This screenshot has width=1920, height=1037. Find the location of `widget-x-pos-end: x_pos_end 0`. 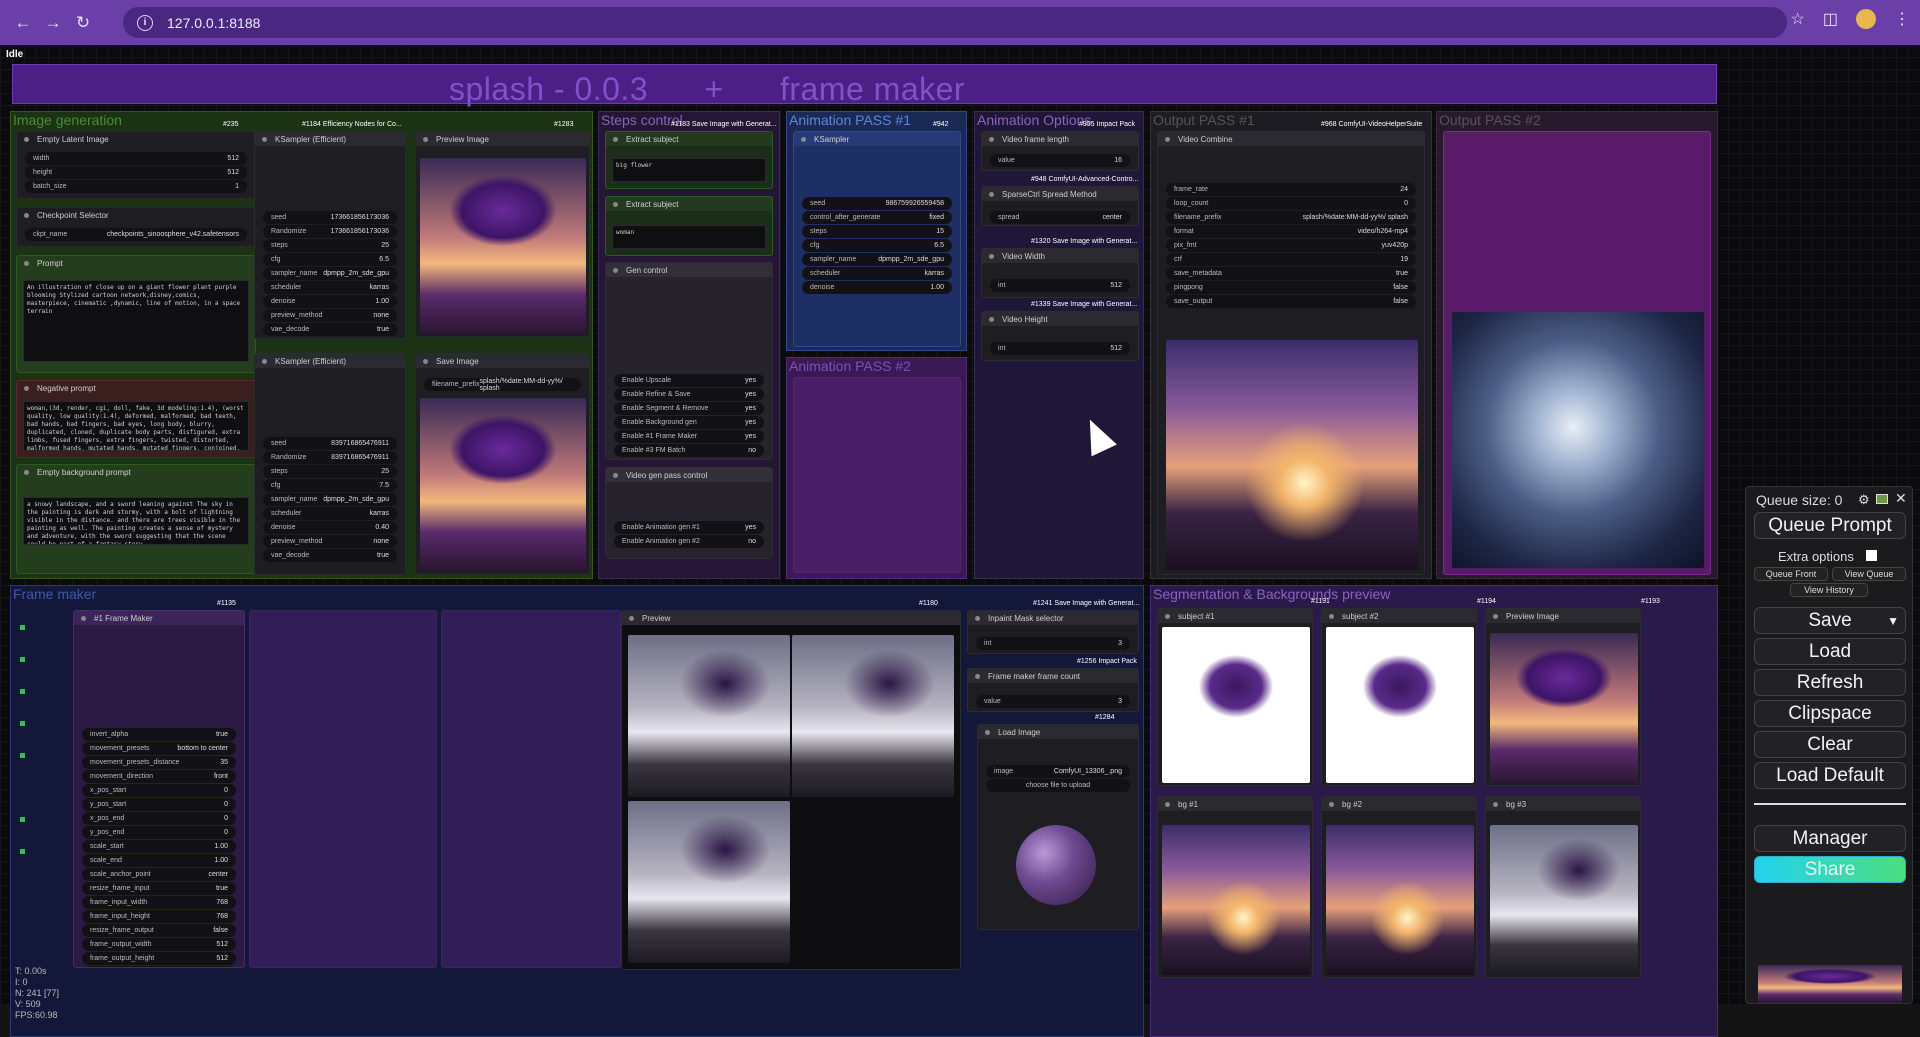

widget-x-pos-end: x_pos_end 0 is located at coordinates (159, 818).